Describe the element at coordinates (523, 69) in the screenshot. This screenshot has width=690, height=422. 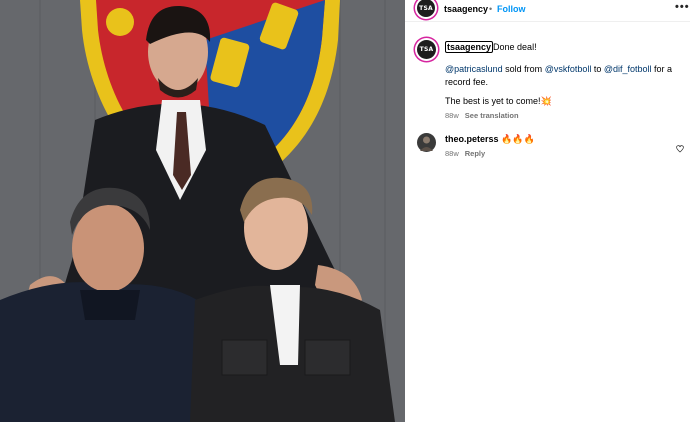
I see `caption-text-sold-from: sold from` at that location.